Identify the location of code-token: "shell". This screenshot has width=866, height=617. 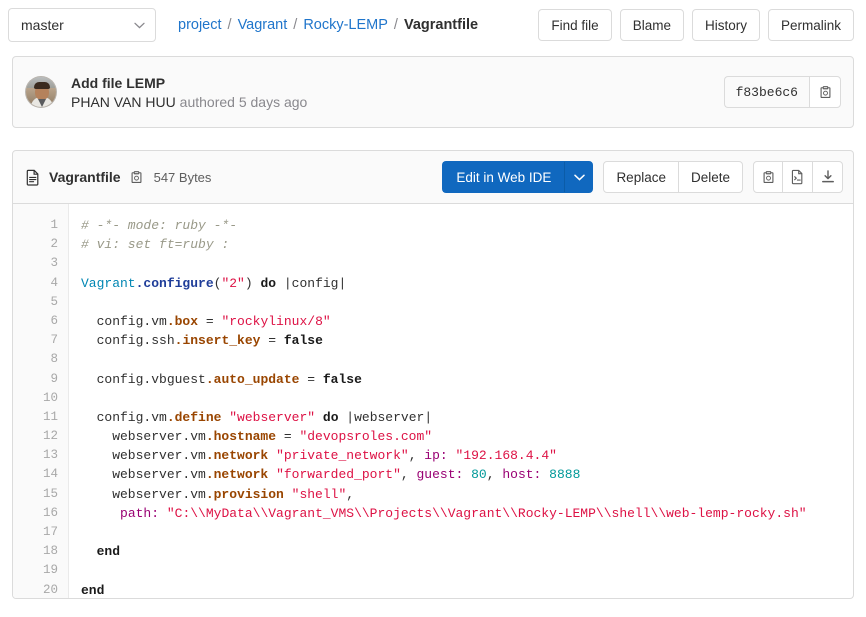
(319, 494).